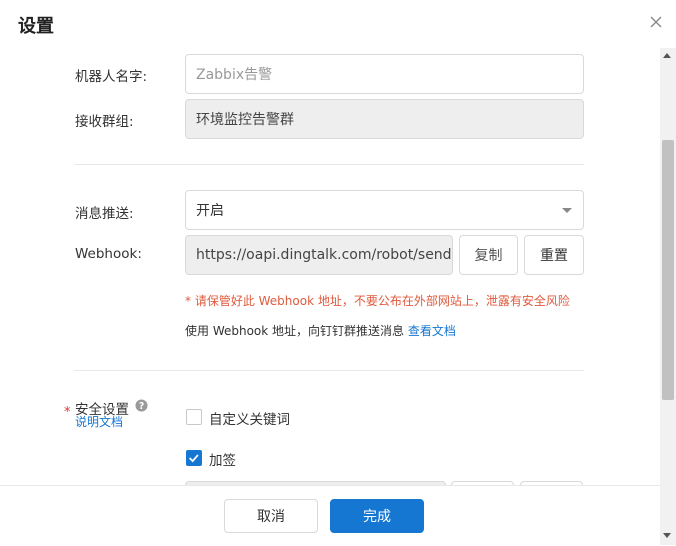 This screenshot has height=546, width=676. What do you see at coordinates (99, 421) in the screenshot?
I see `security-doc-link: 说明文档` at bounding box center [99, 421].